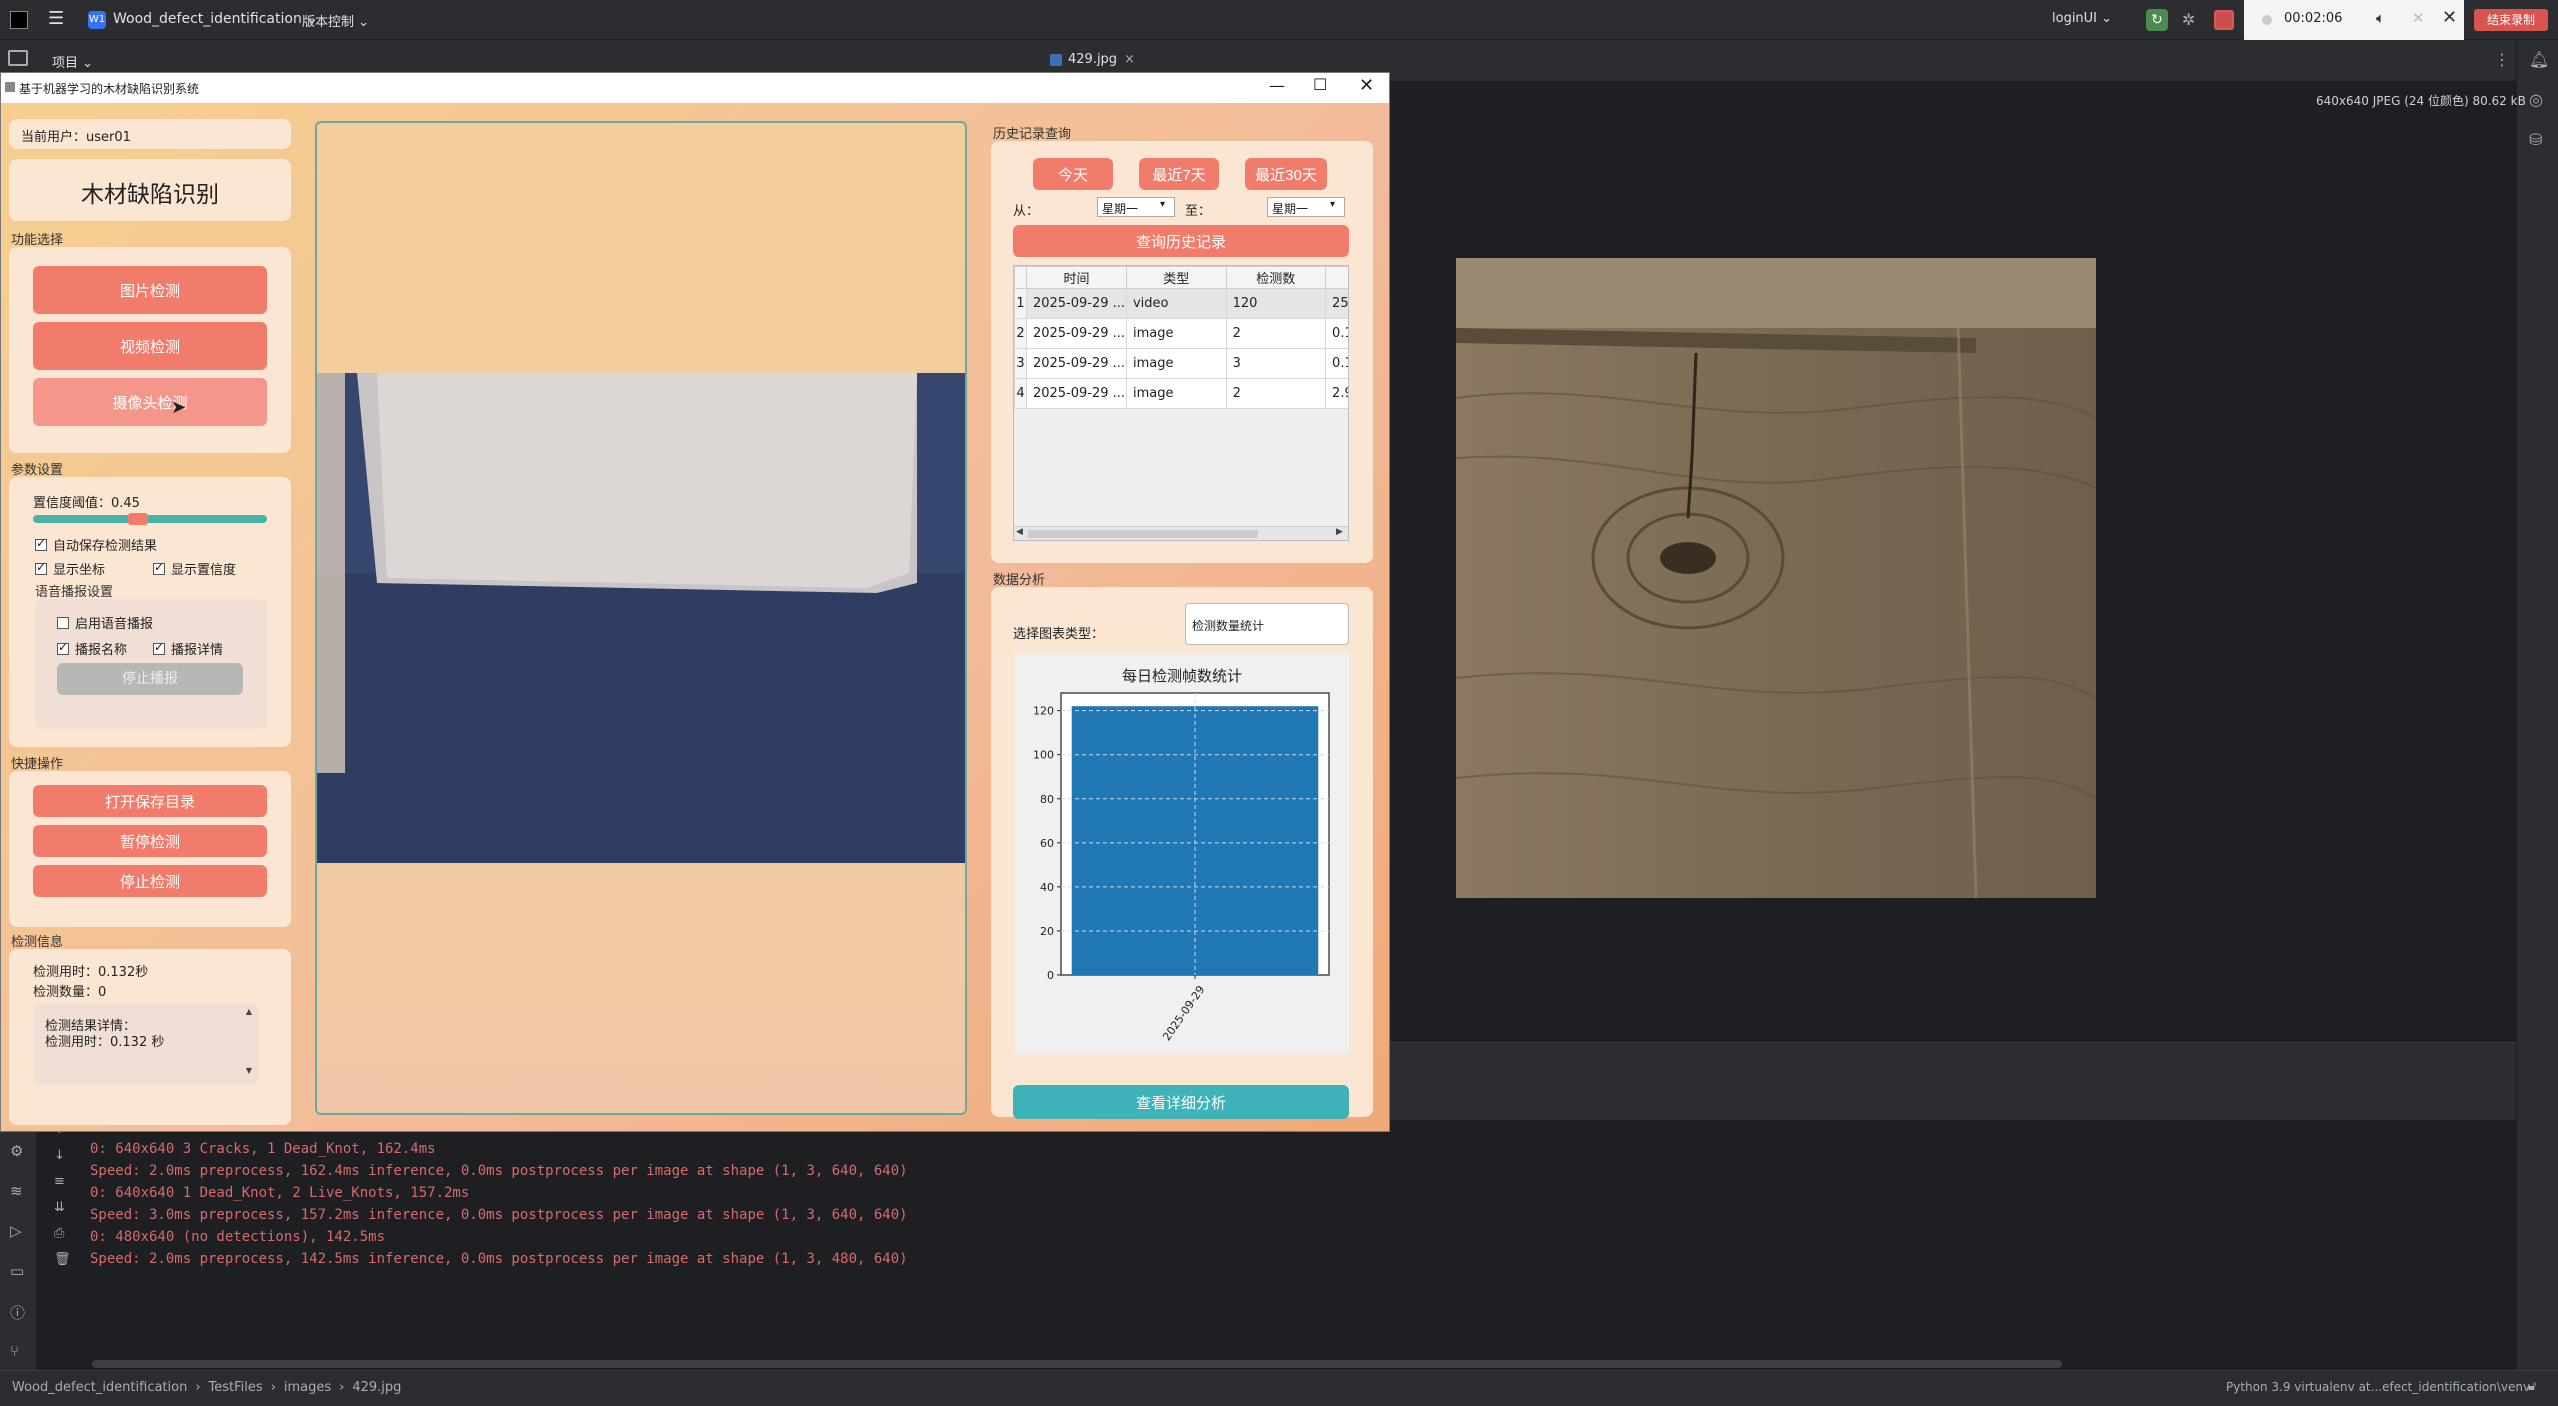 This screenshot has width=2558, height=1406. I want to click on table-header-time: 时间, so click(1076, 277).